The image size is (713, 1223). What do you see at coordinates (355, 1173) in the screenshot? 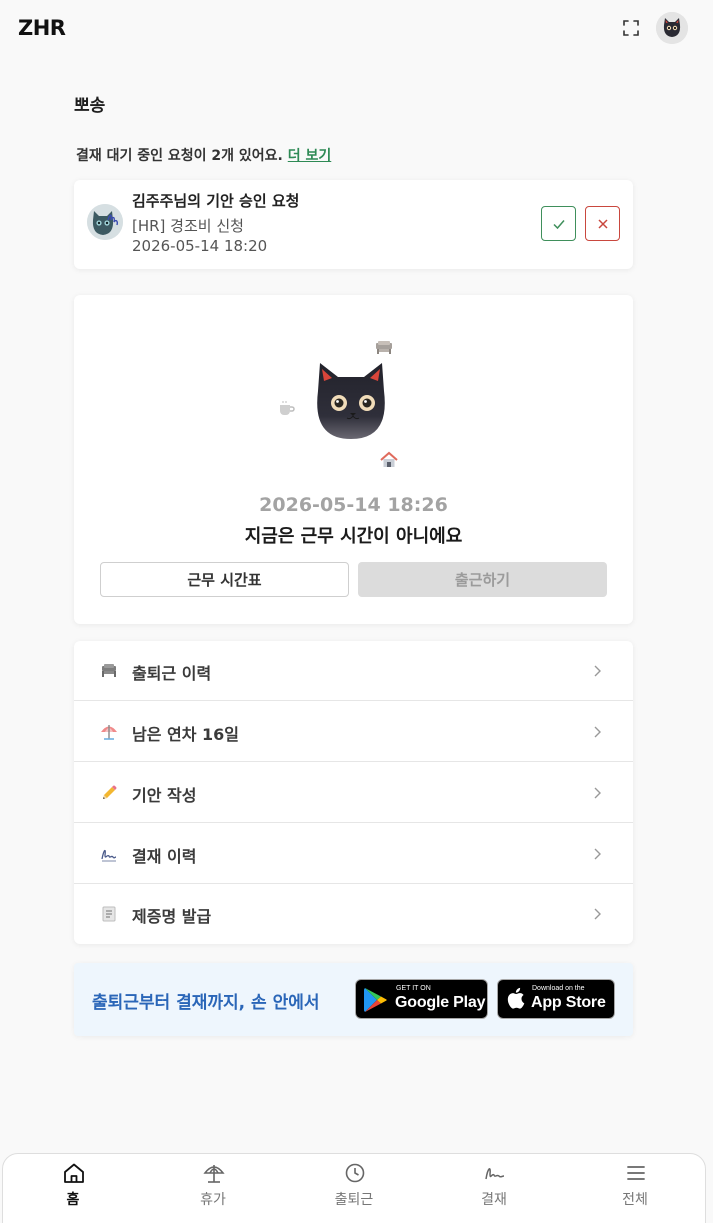
I see `clock-icon` at bounding box center [355, 1173].